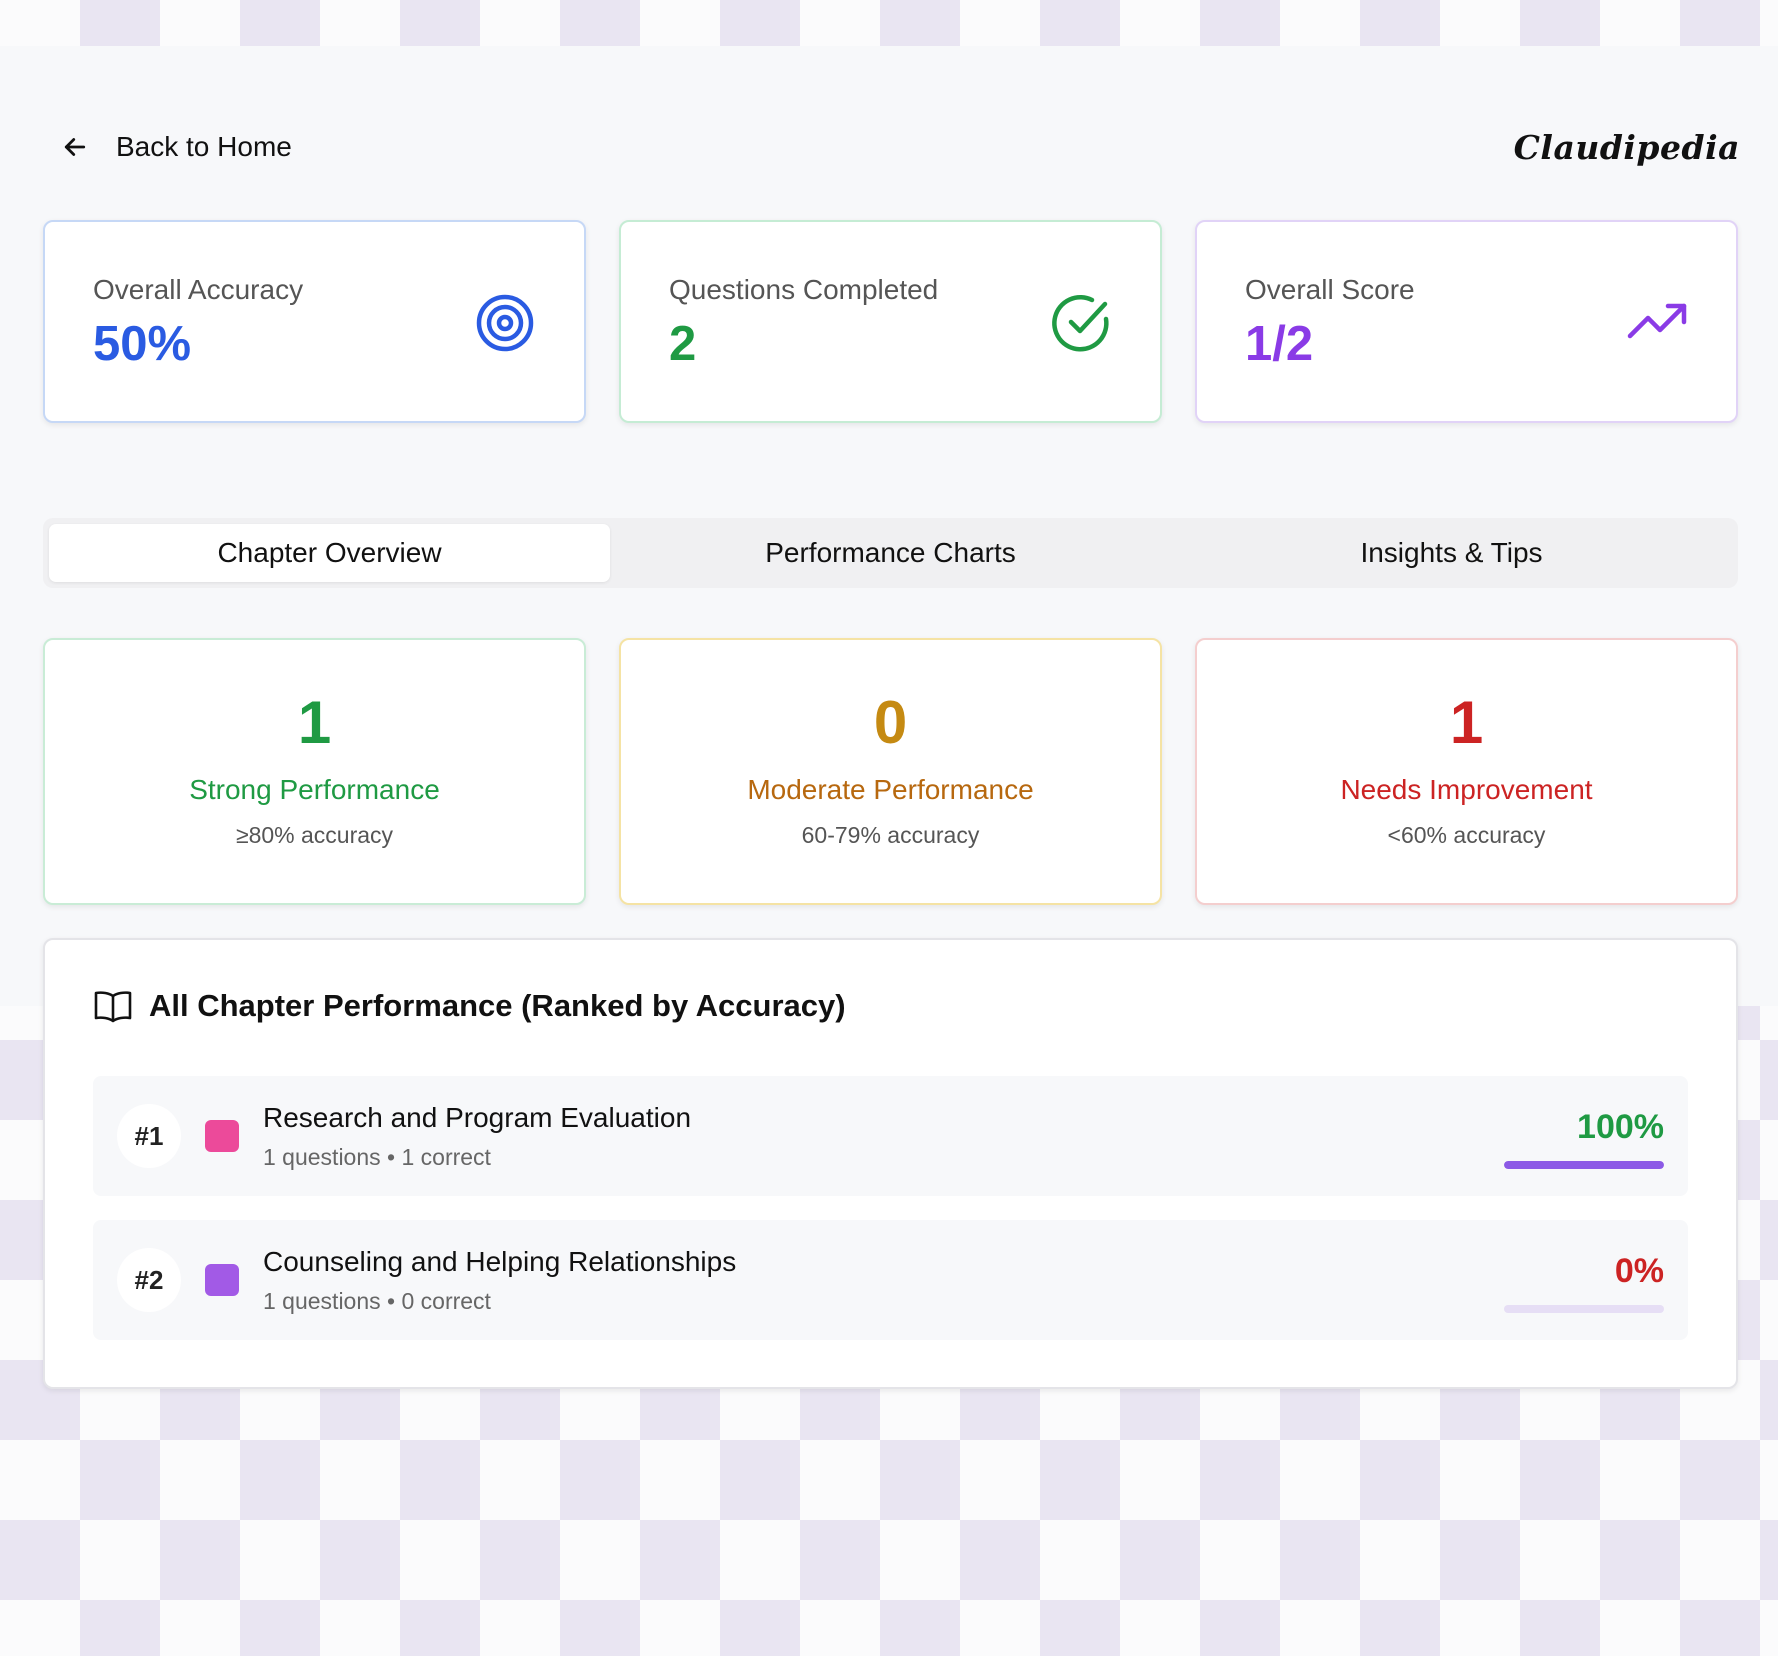 This screenshot has height=1656, width=1778. Describe the element at coordinates (113, 1007) in the screenshot. I see `book-open-icon` at that location.